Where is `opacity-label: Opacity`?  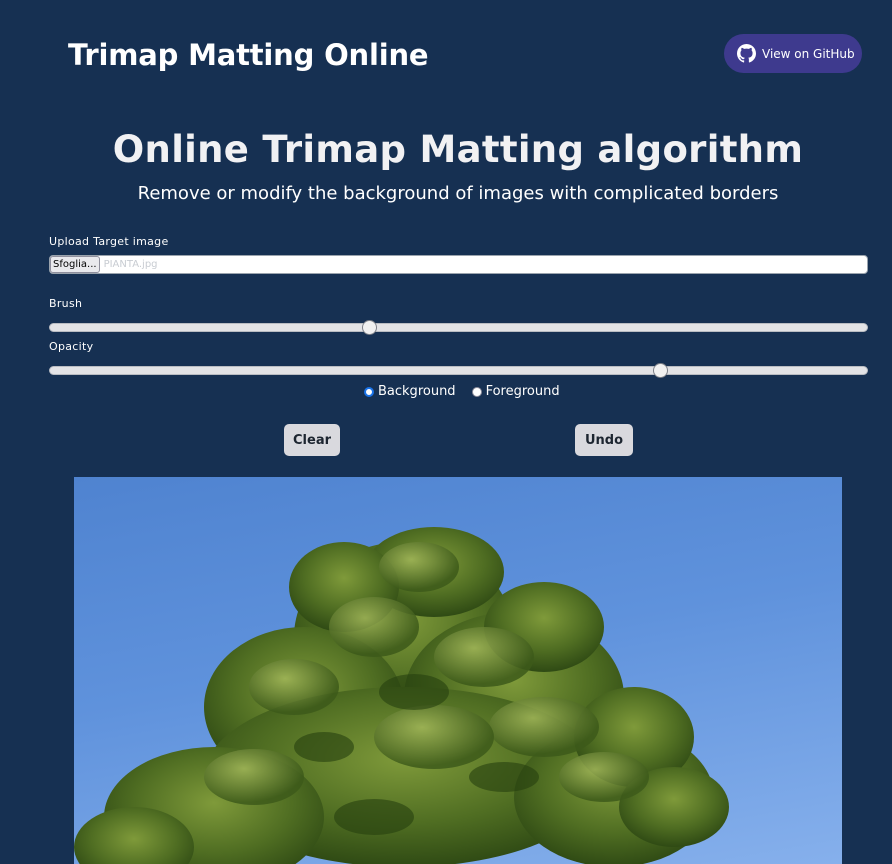 opacity-label: Opacity is located at coordinates (71, 346).